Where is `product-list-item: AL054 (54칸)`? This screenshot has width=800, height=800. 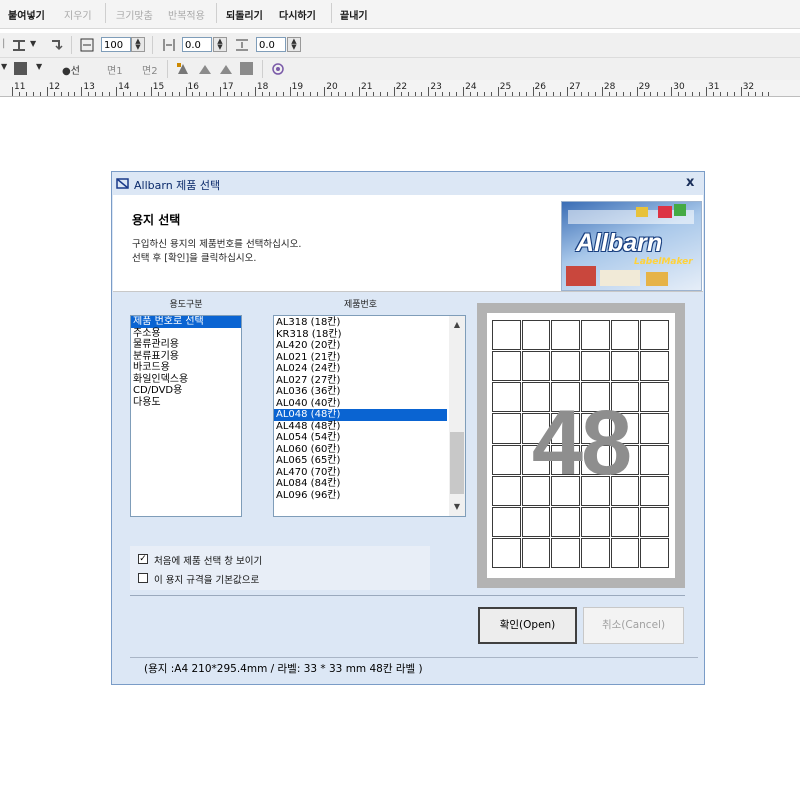
product-list-item: AL054 (54칸) is located at coordinates (360, 438).